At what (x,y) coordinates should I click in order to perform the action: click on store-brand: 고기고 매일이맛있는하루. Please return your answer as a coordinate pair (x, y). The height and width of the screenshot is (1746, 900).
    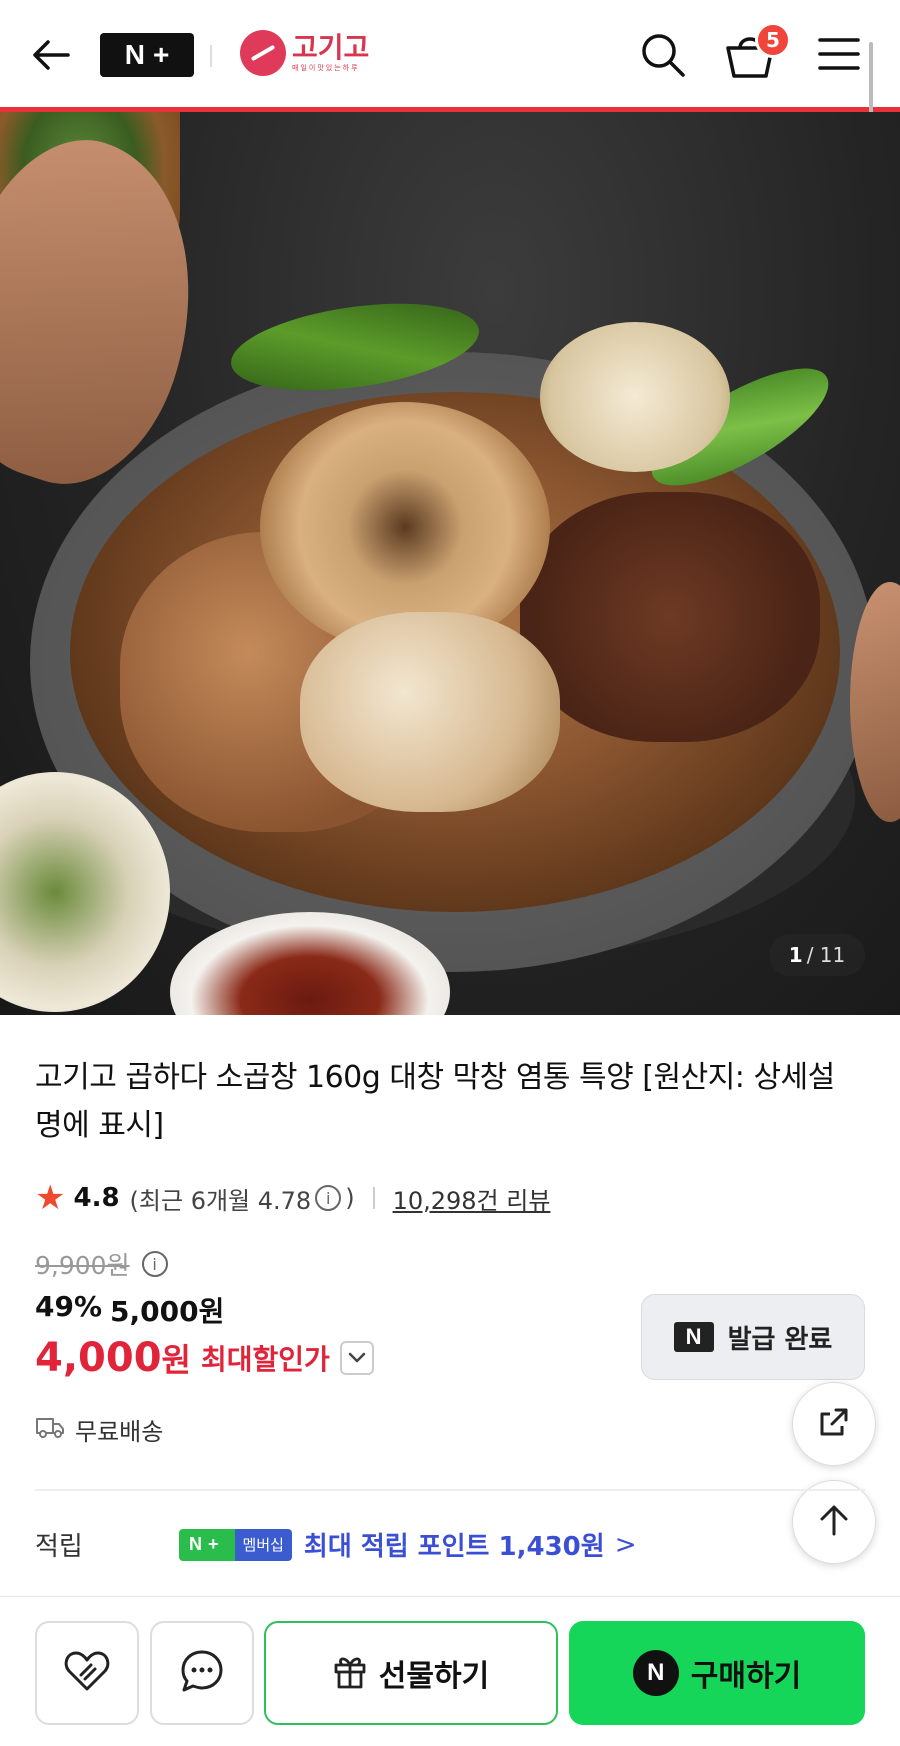
    Looking at the image, I should click on (304, 53).